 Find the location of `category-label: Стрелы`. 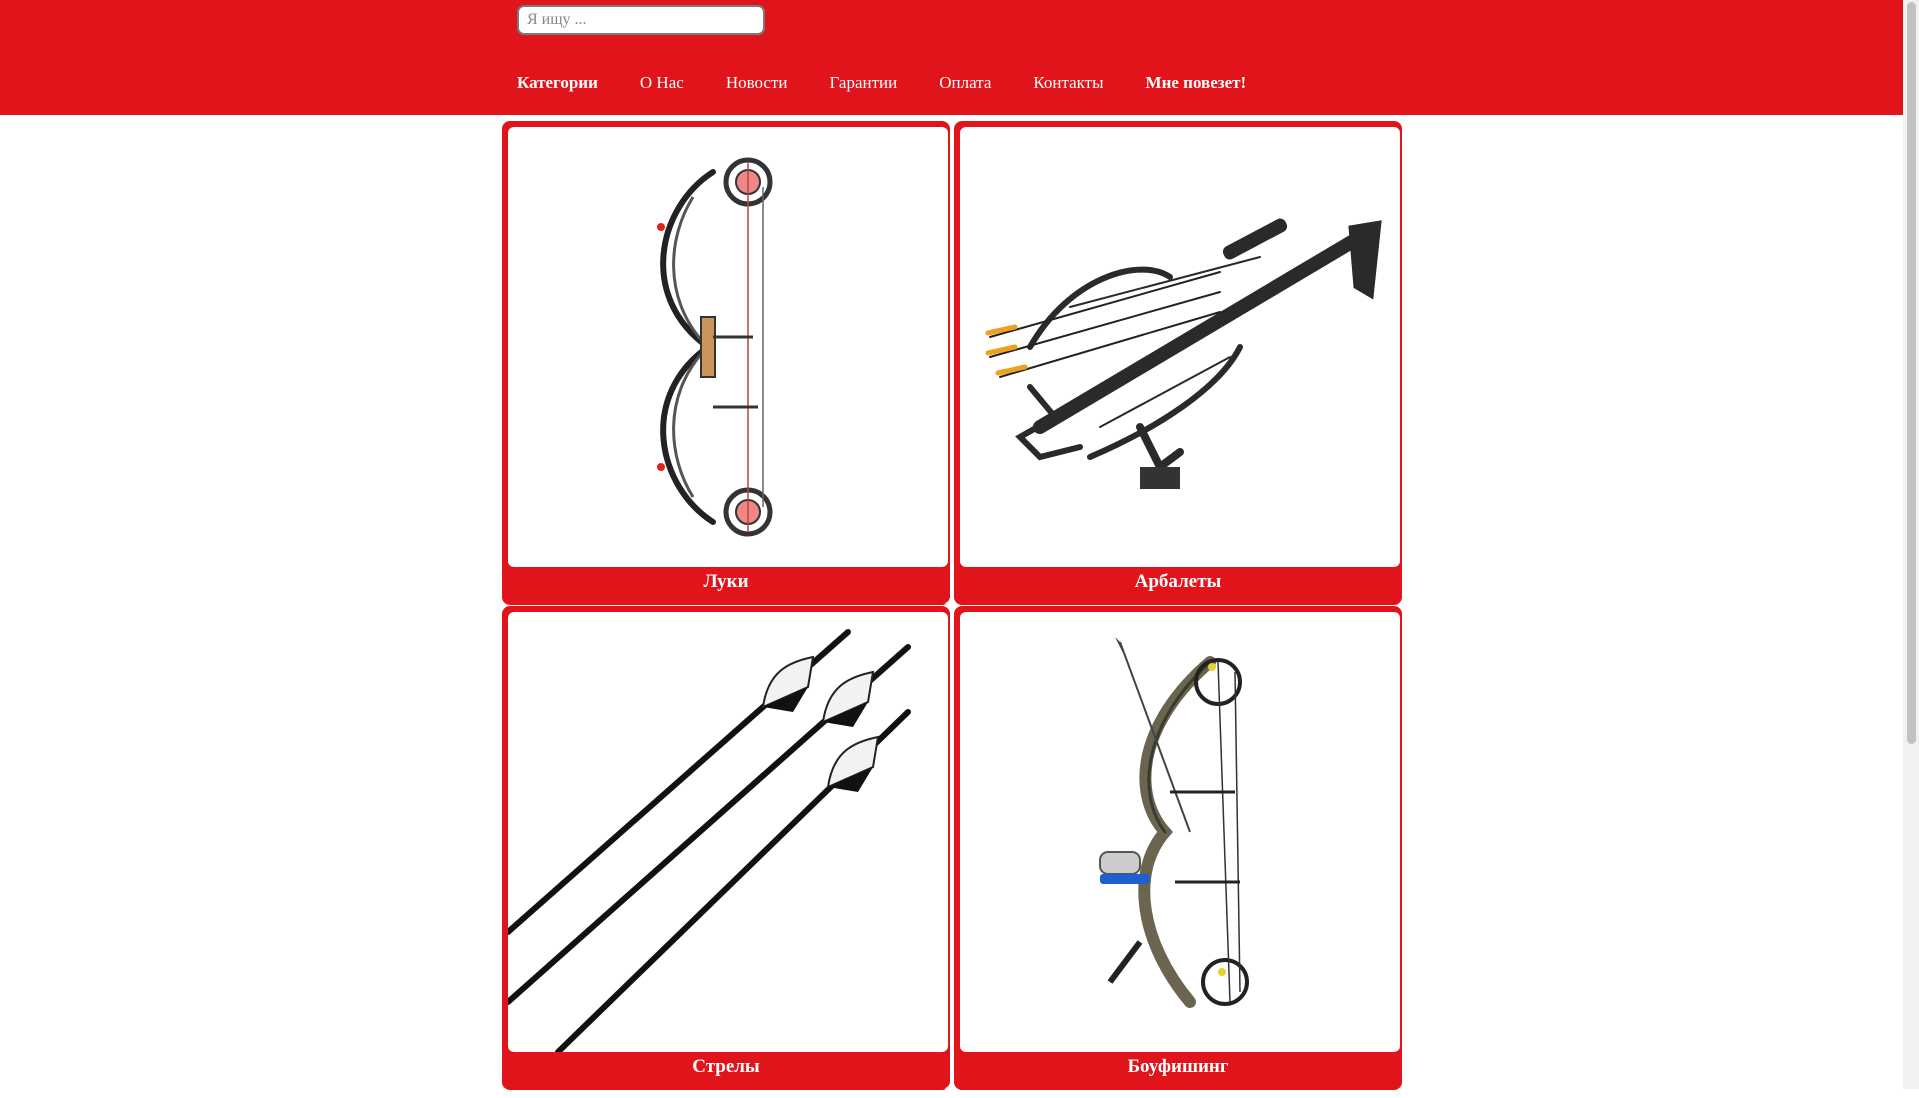

category-label: Стрелы is located at coordinates (726, 1066).